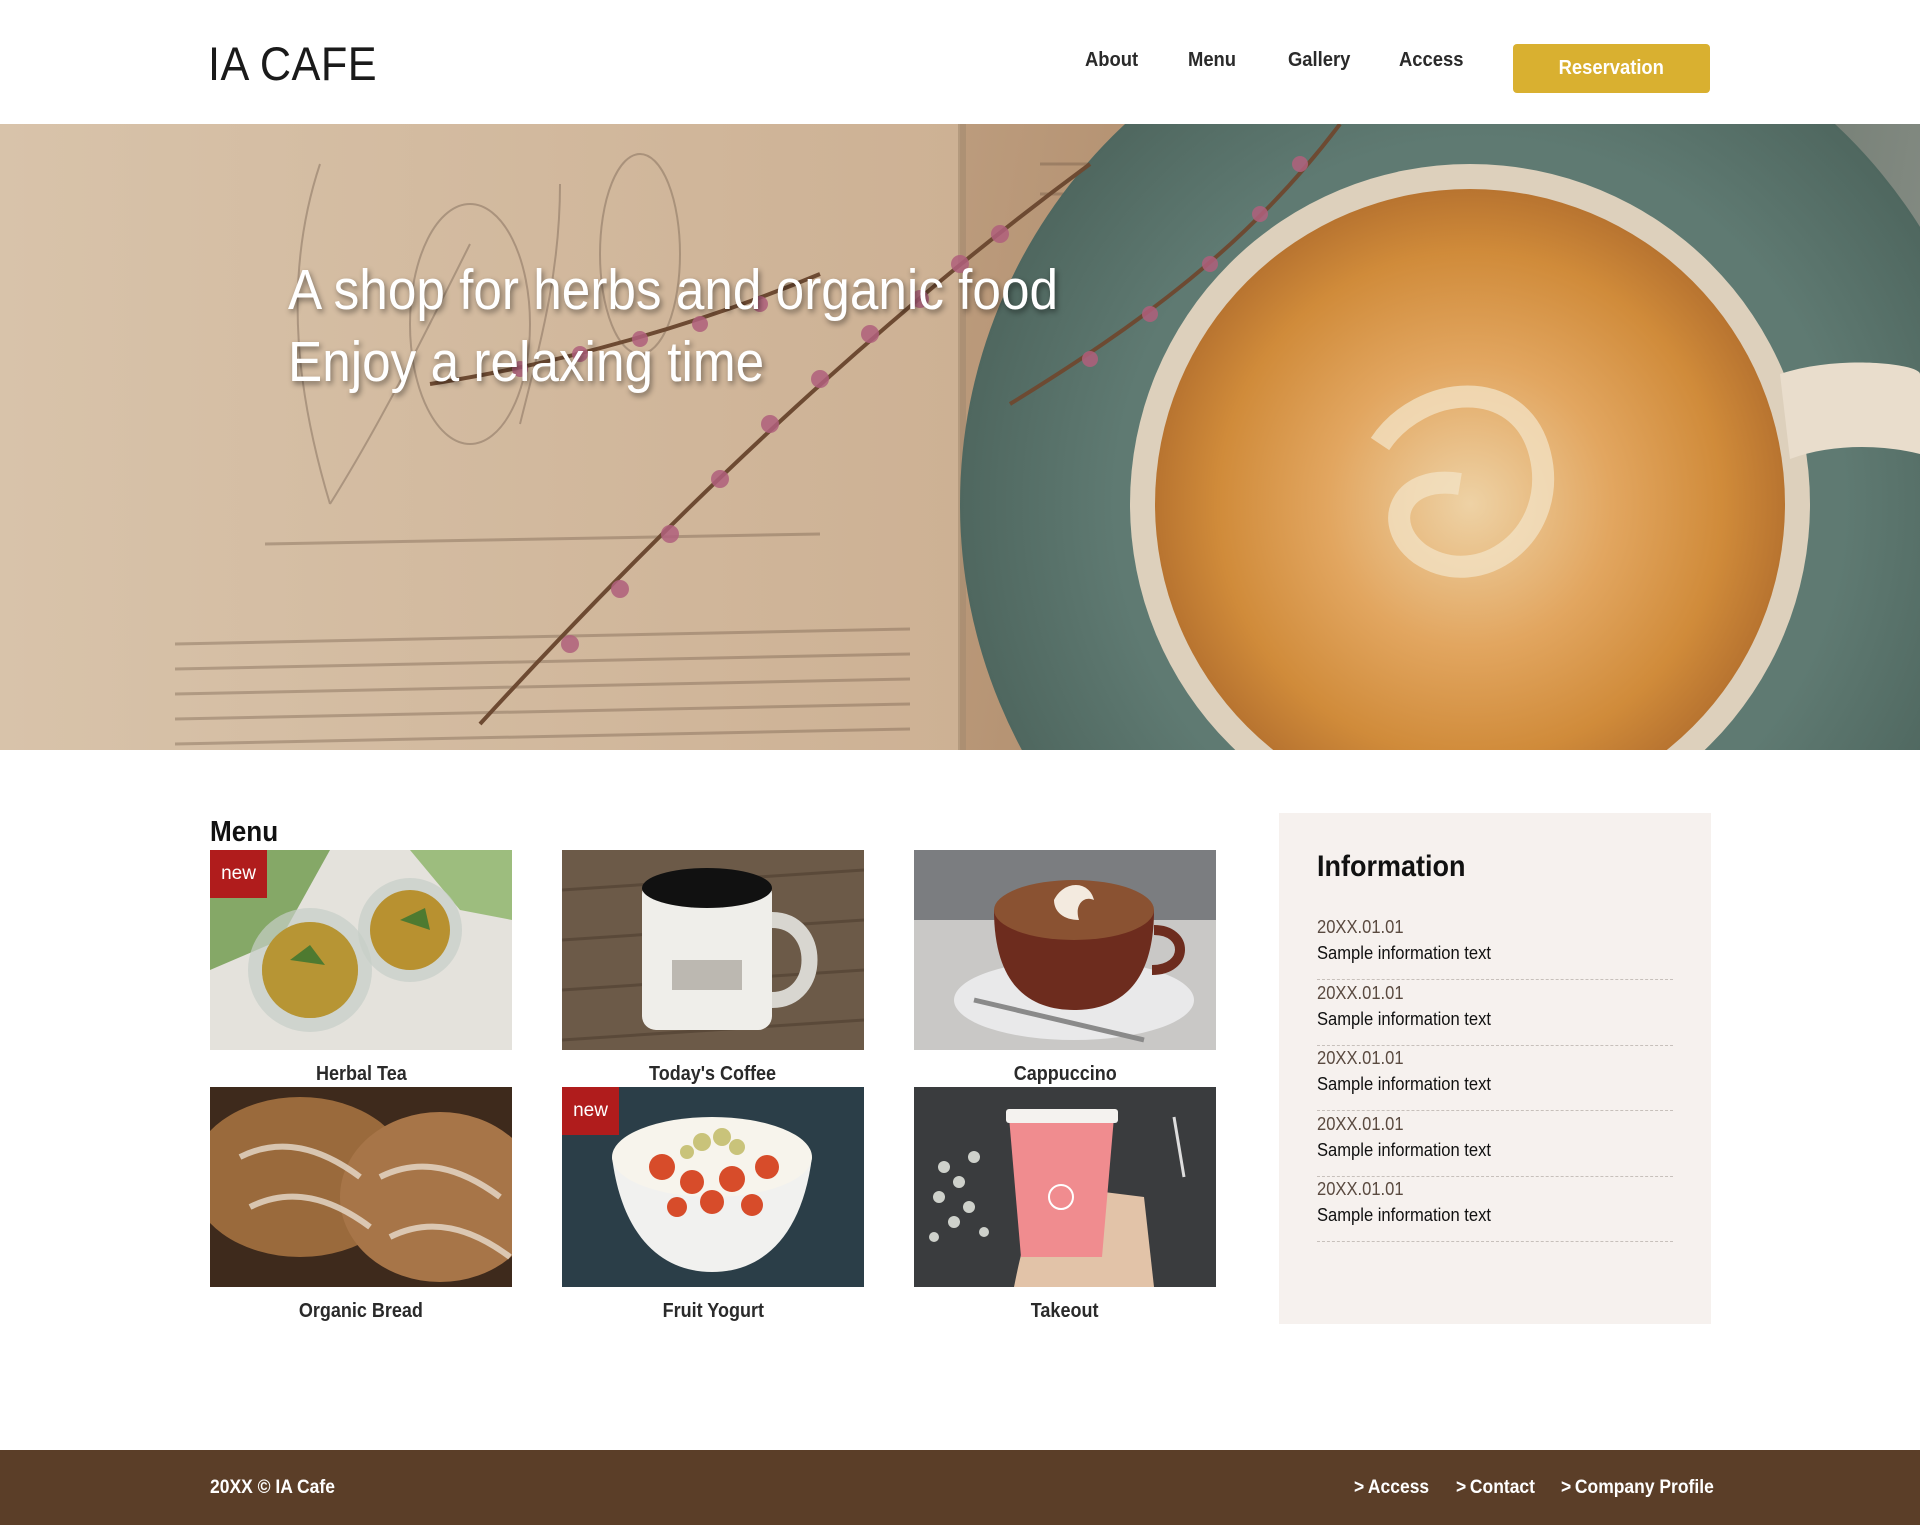 This screenshot has width=1920, height=1525. I want to click on menu-item-name: Today's Coffee, so click(713, 1074).